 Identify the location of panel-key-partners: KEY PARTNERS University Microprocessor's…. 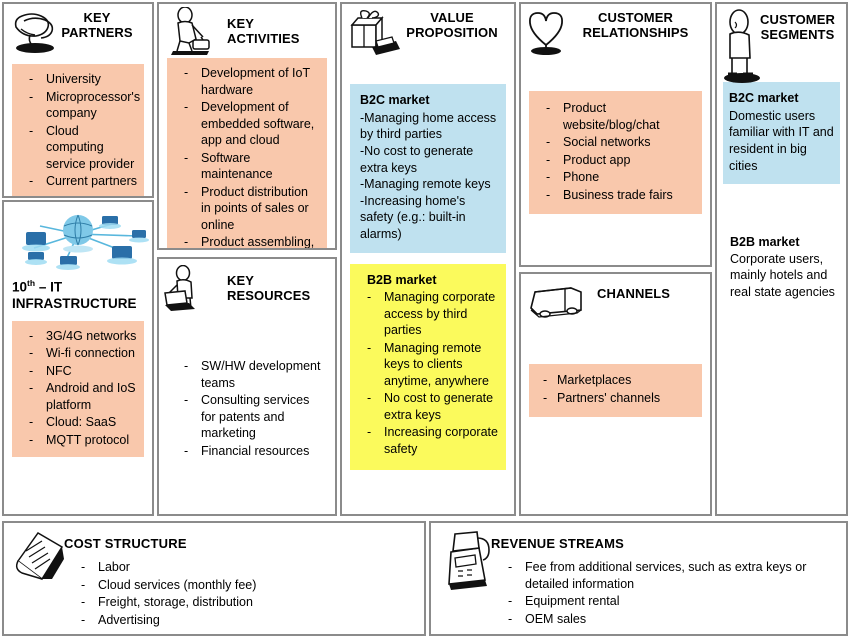
(78, 100).